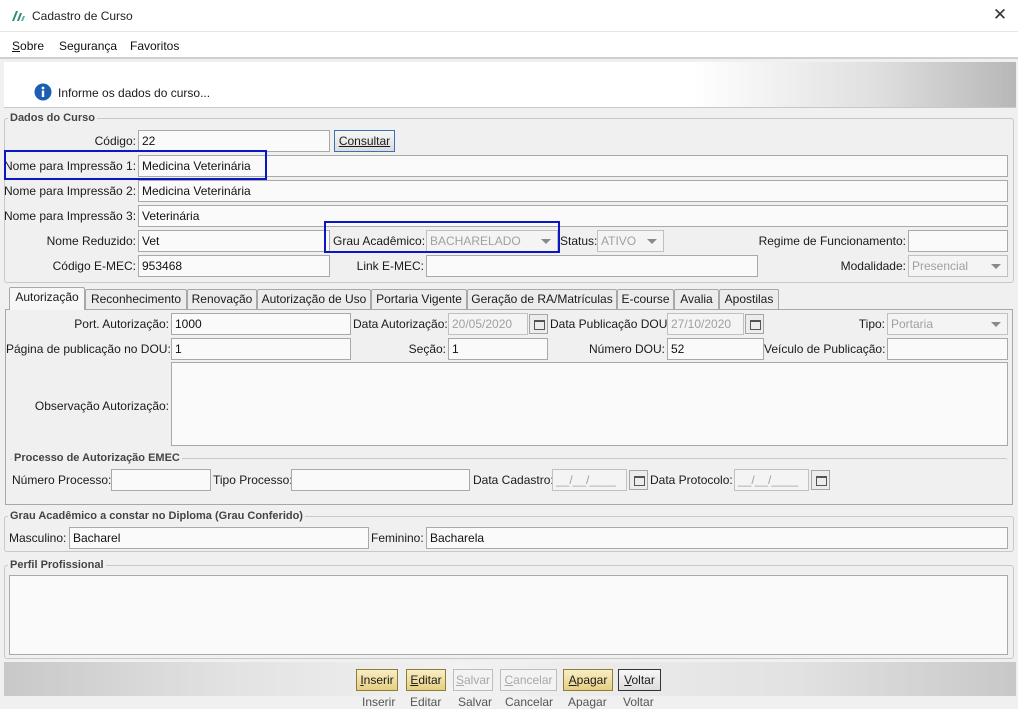 The width and height of the screenshot is (1018, 709). What do you see at coordinates (579, 241) in the screenshot?
I see `status-label: Status:` at bounding box center [579, 241].